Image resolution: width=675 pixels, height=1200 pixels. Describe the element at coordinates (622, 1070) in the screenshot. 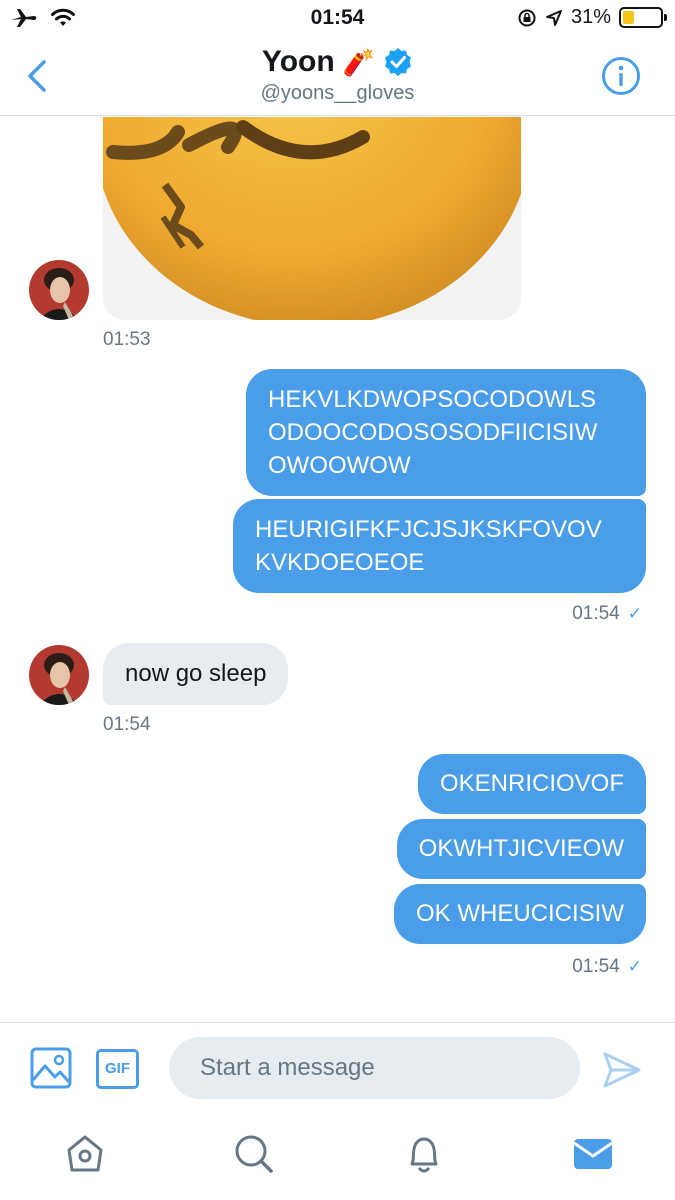

I see `send-icon` at that location.